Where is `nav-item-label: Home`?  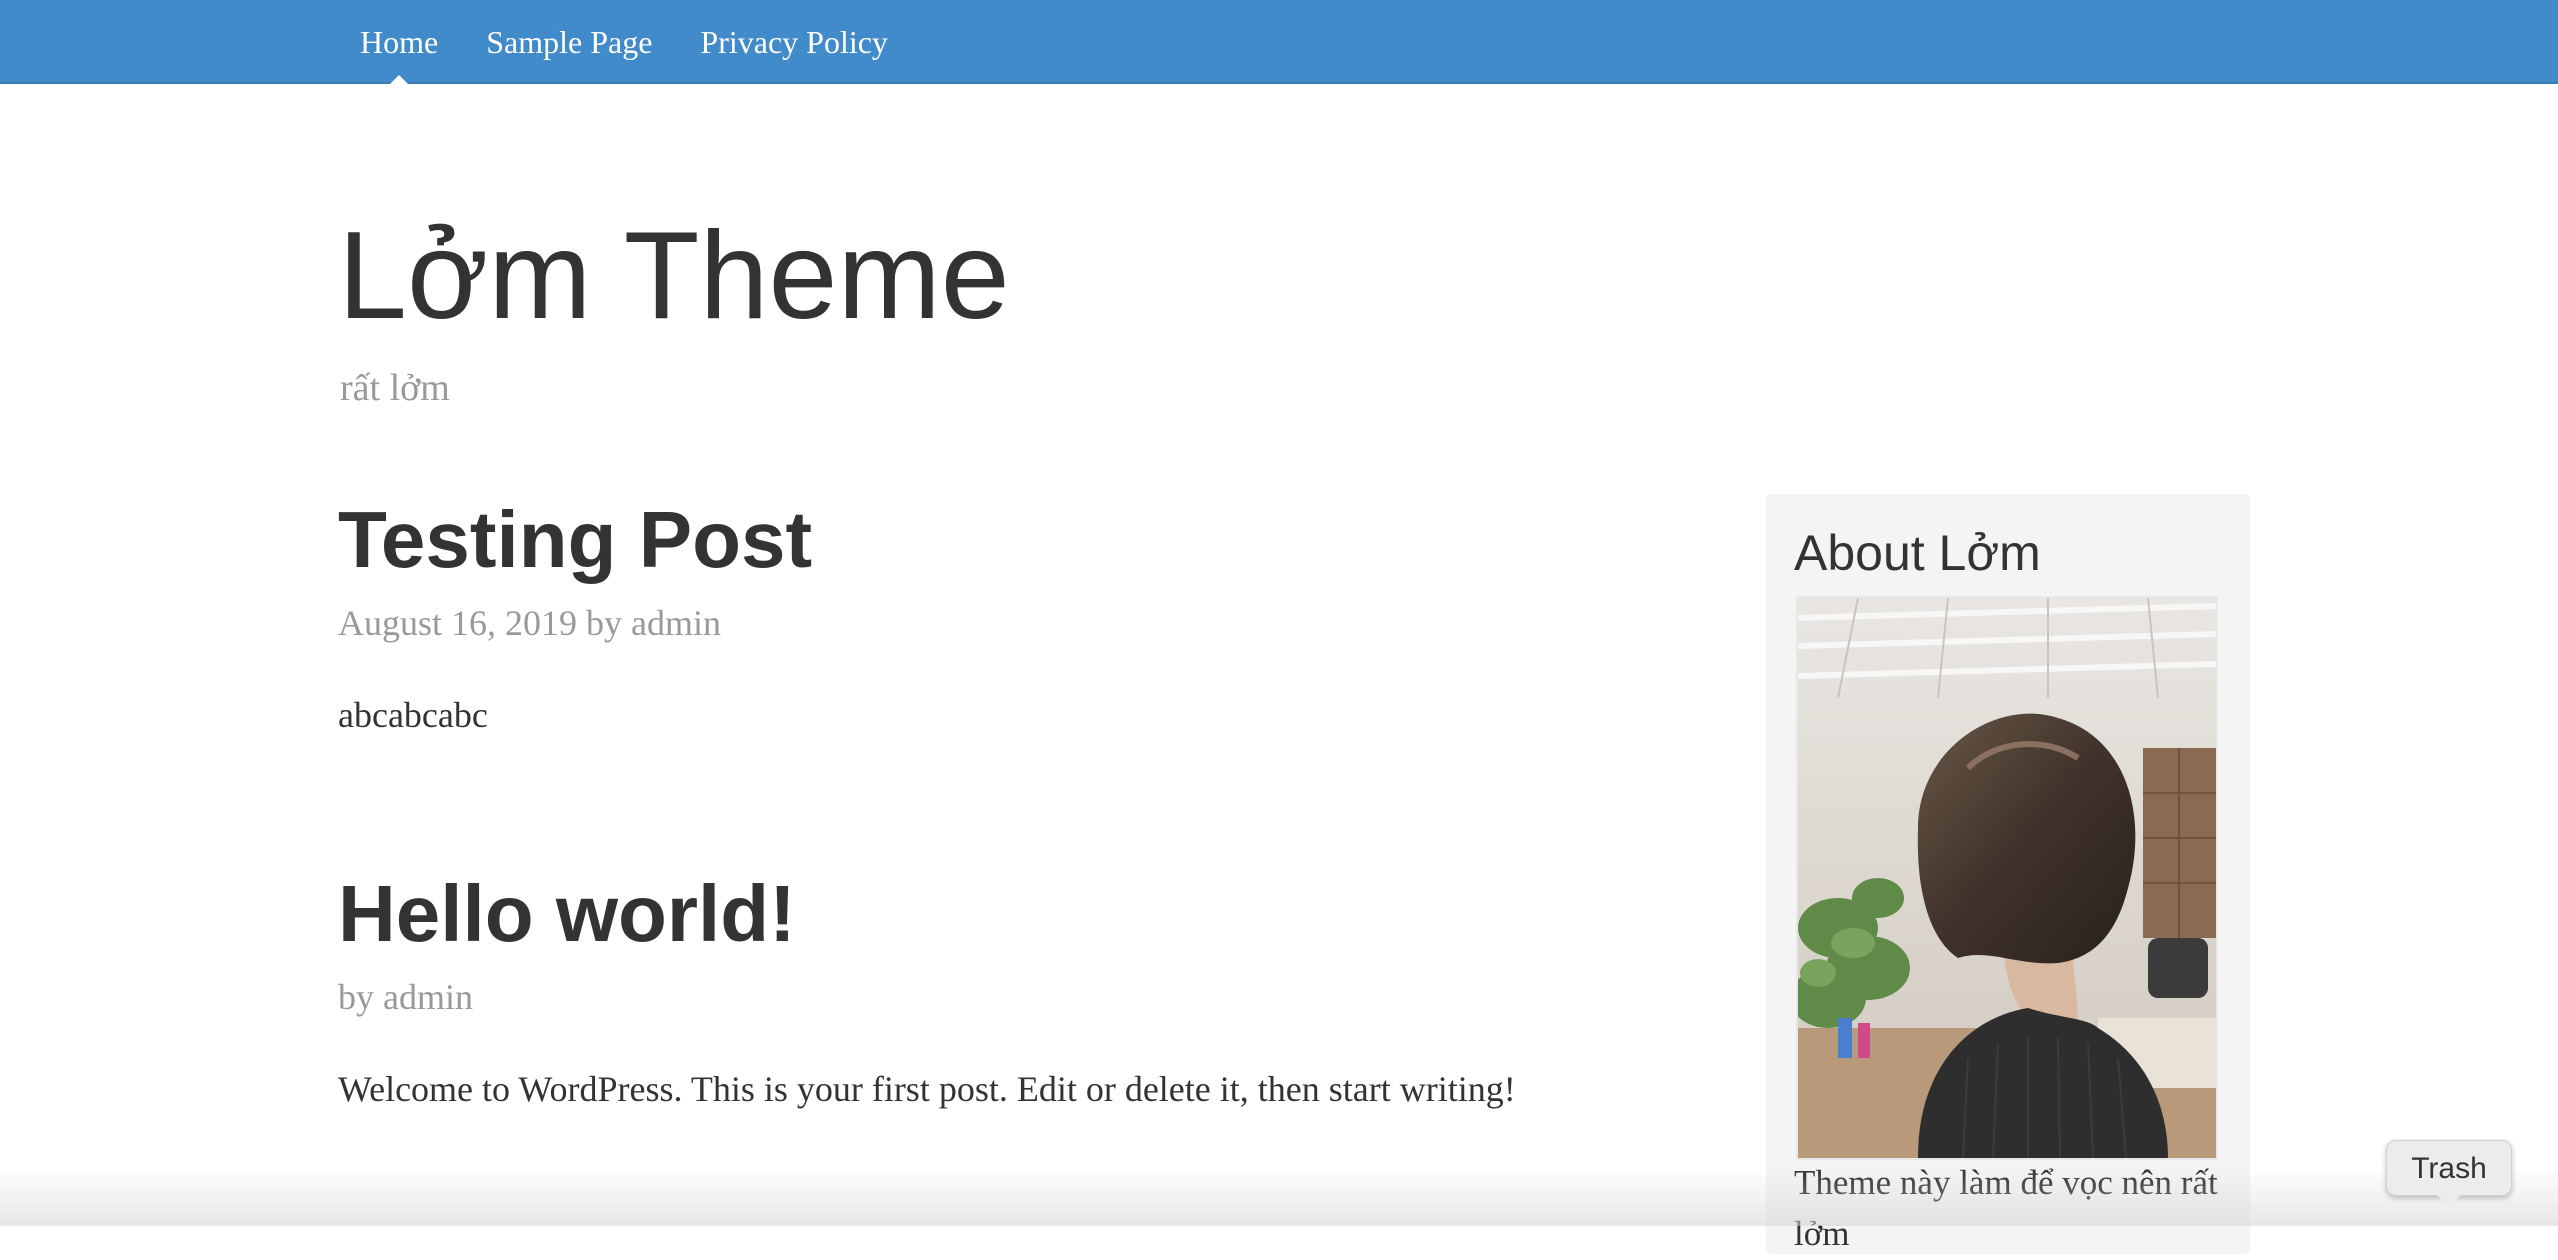
nav-item-label: Home is located at coordinates (399, 42).